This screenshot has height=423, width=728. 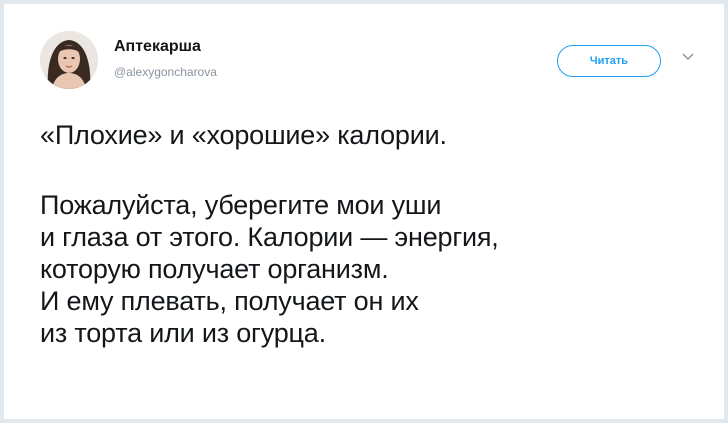 What do you see at coordinates (165, 72) in the screenshot?
I see `author-handle: @alexygoncharova` at bounding box center [165, 72].